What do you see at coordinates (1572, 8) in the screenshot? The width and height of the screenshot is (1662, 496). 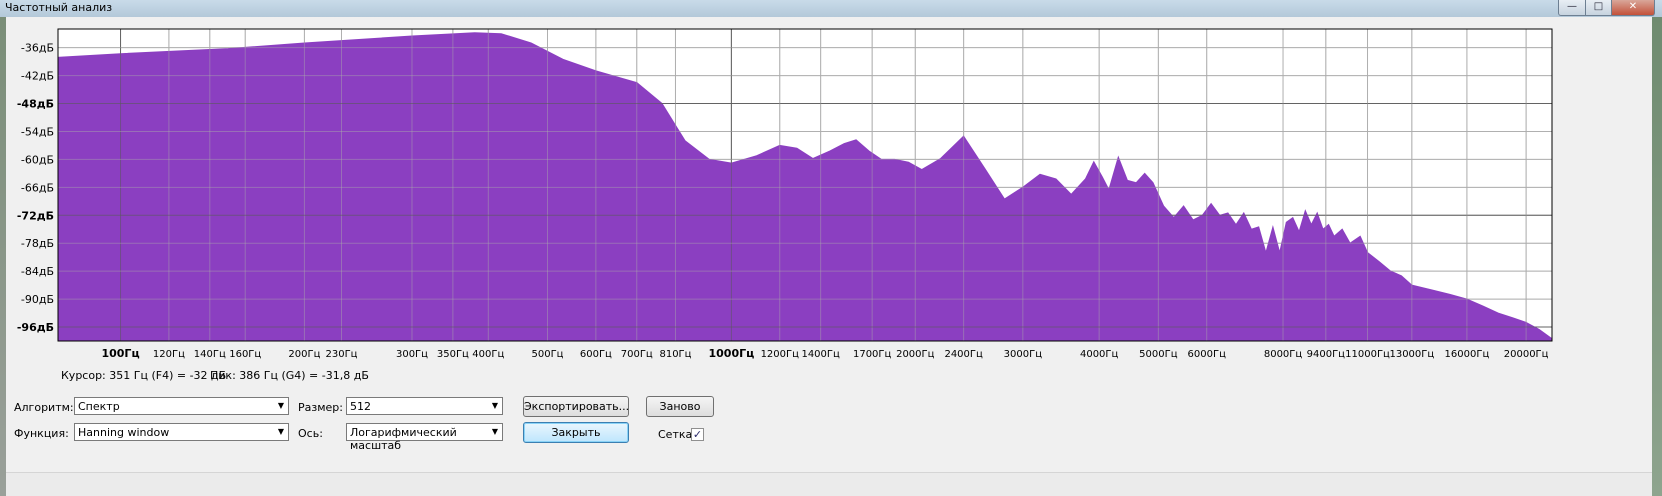 I see `minimize-button: —` at bounding box center [1572, 8].